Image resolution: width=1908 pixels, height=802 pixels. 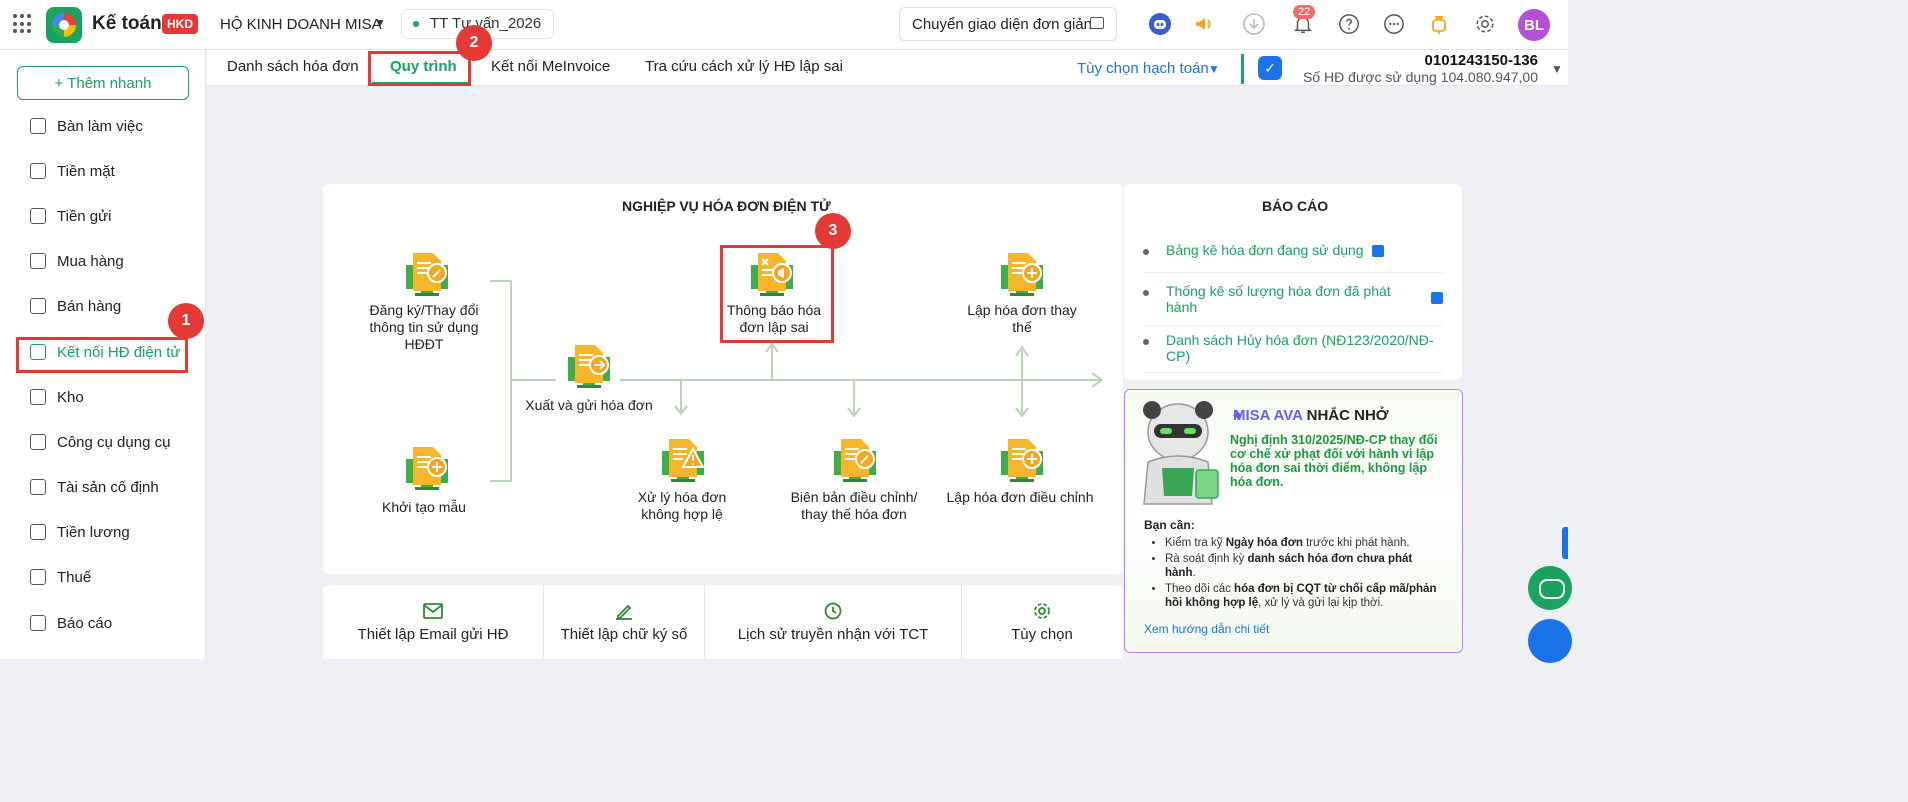 I want to click on report-link-issued-stats: Thống kê số lượng hóa đơn đã phát hành, so click(x=1293, y=299).